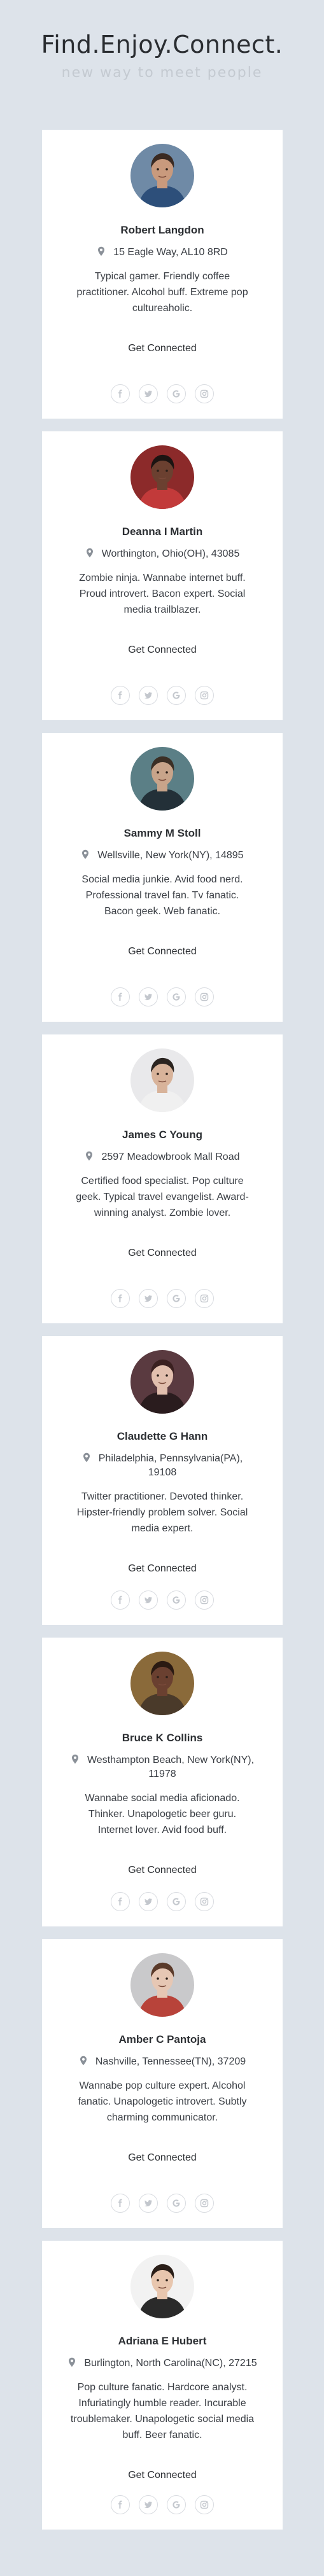 The image size is (324, 2576). I want to click on profile-name: Bruce K Collins, so click(162, 1738).